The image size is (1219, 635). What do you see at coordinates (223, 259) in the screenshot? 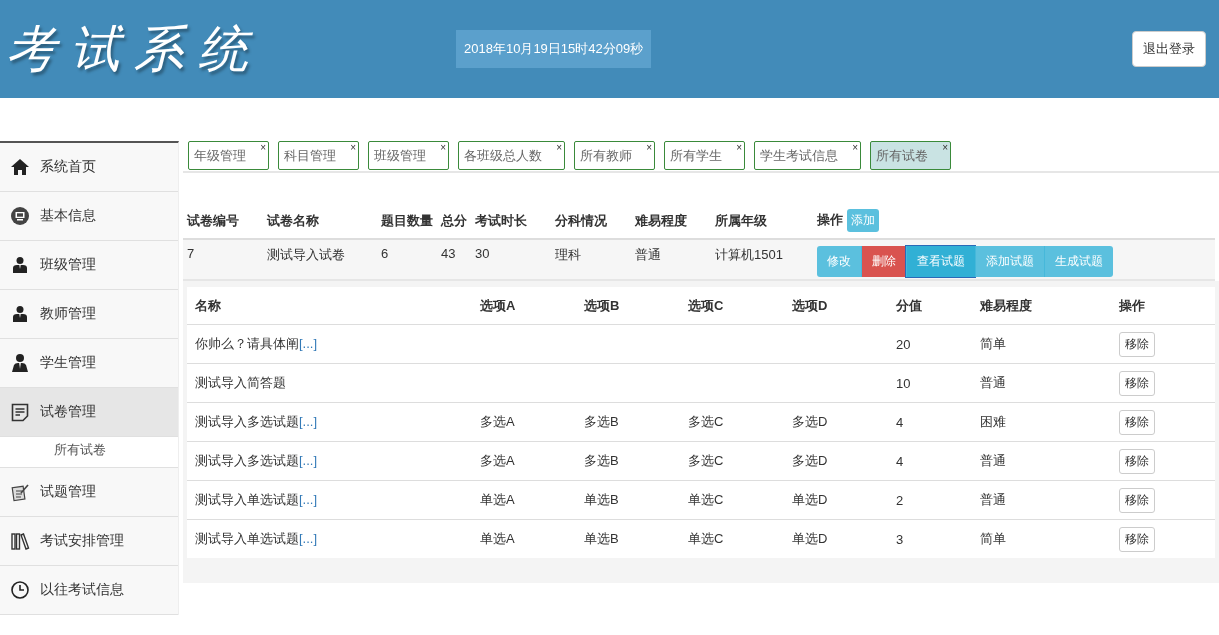
I see `table-cell: 7` at bounding box center [223, 259].